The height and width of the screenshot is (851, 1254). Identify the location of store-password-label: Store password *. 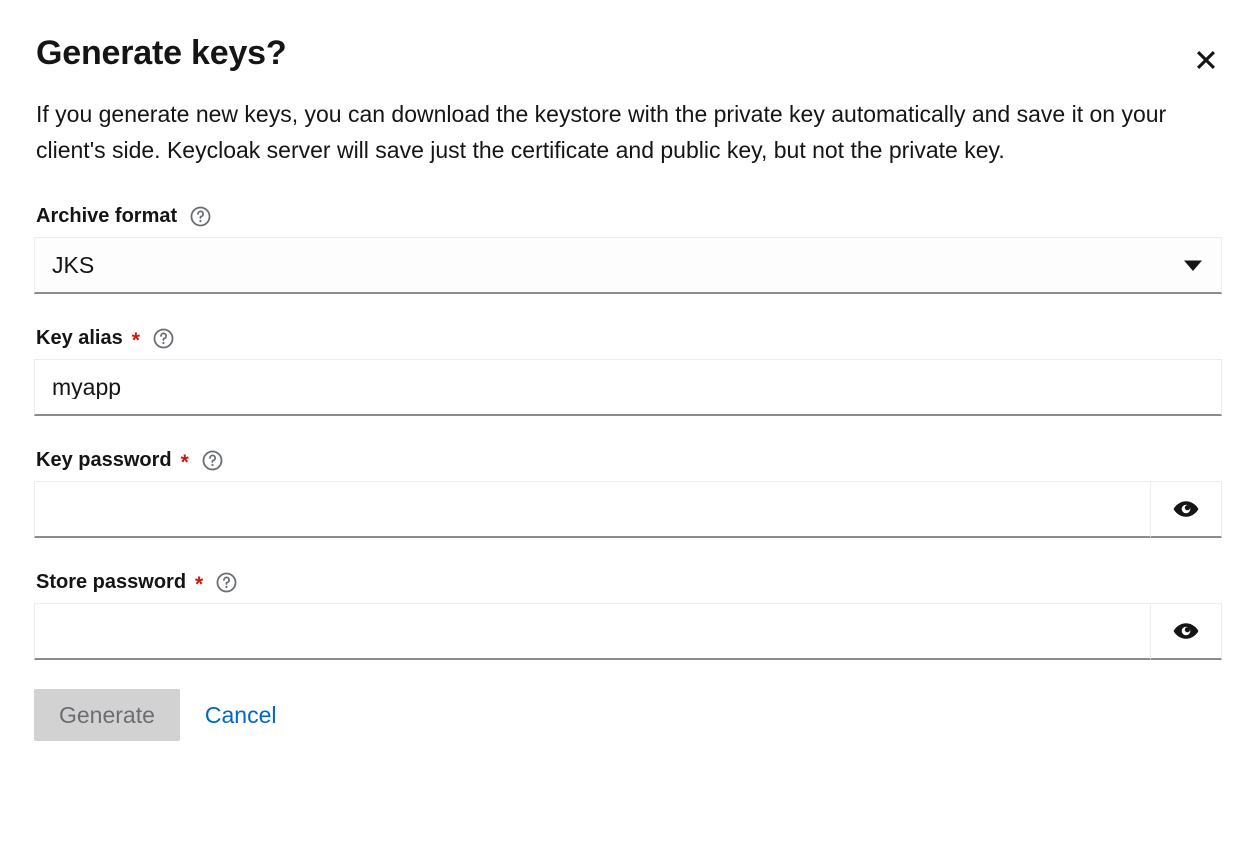
(627, 583).